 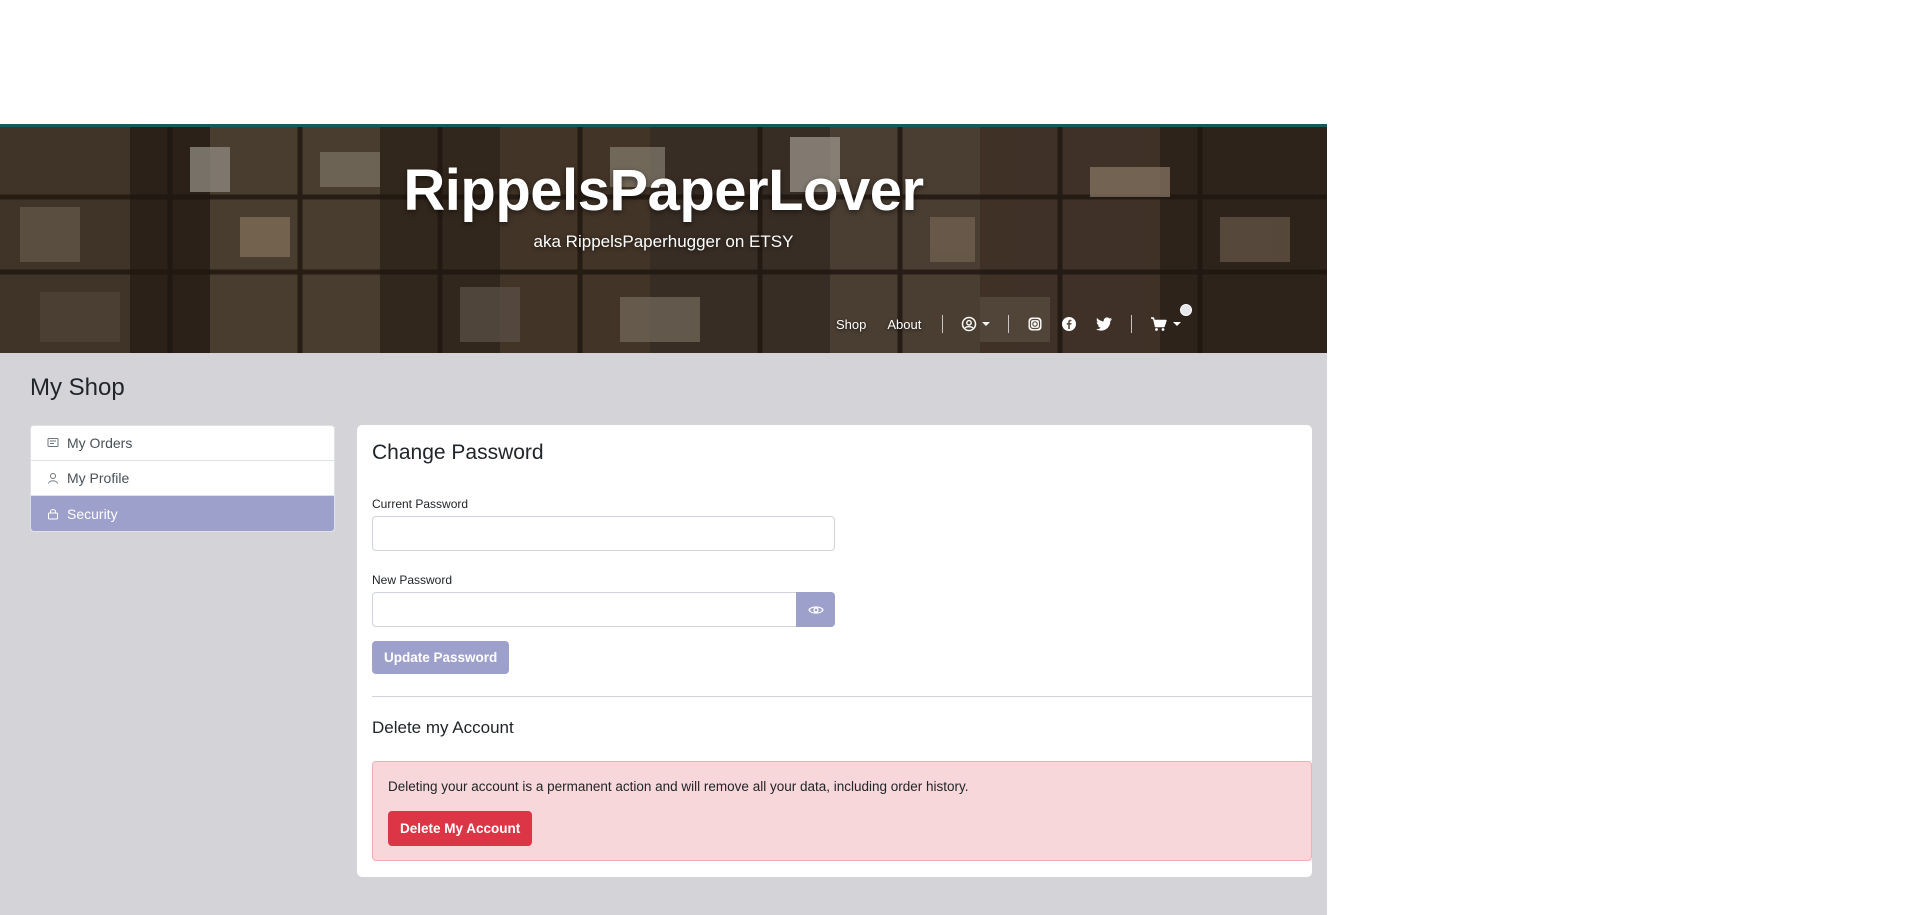 I want to click on instagram-icon, so click(x=1035, y=324).